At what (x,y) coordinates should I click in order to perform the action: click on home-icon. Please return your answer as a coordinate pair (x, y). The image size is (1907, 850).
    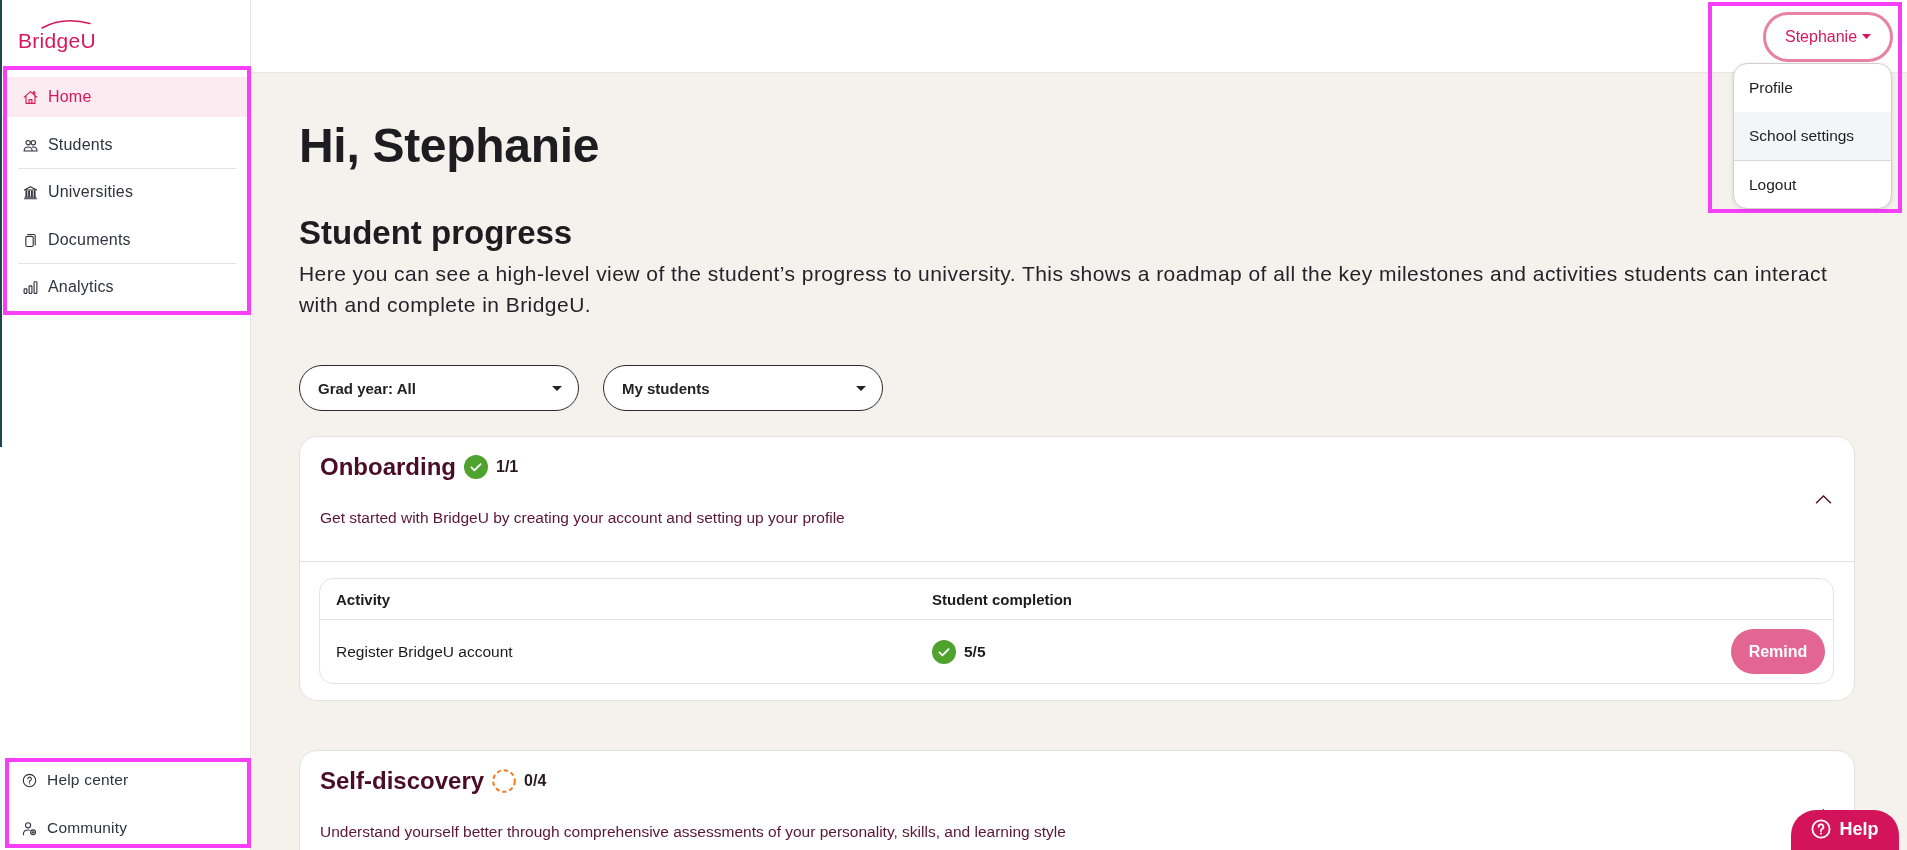
    Looking at the image, I should click on (30, 97).